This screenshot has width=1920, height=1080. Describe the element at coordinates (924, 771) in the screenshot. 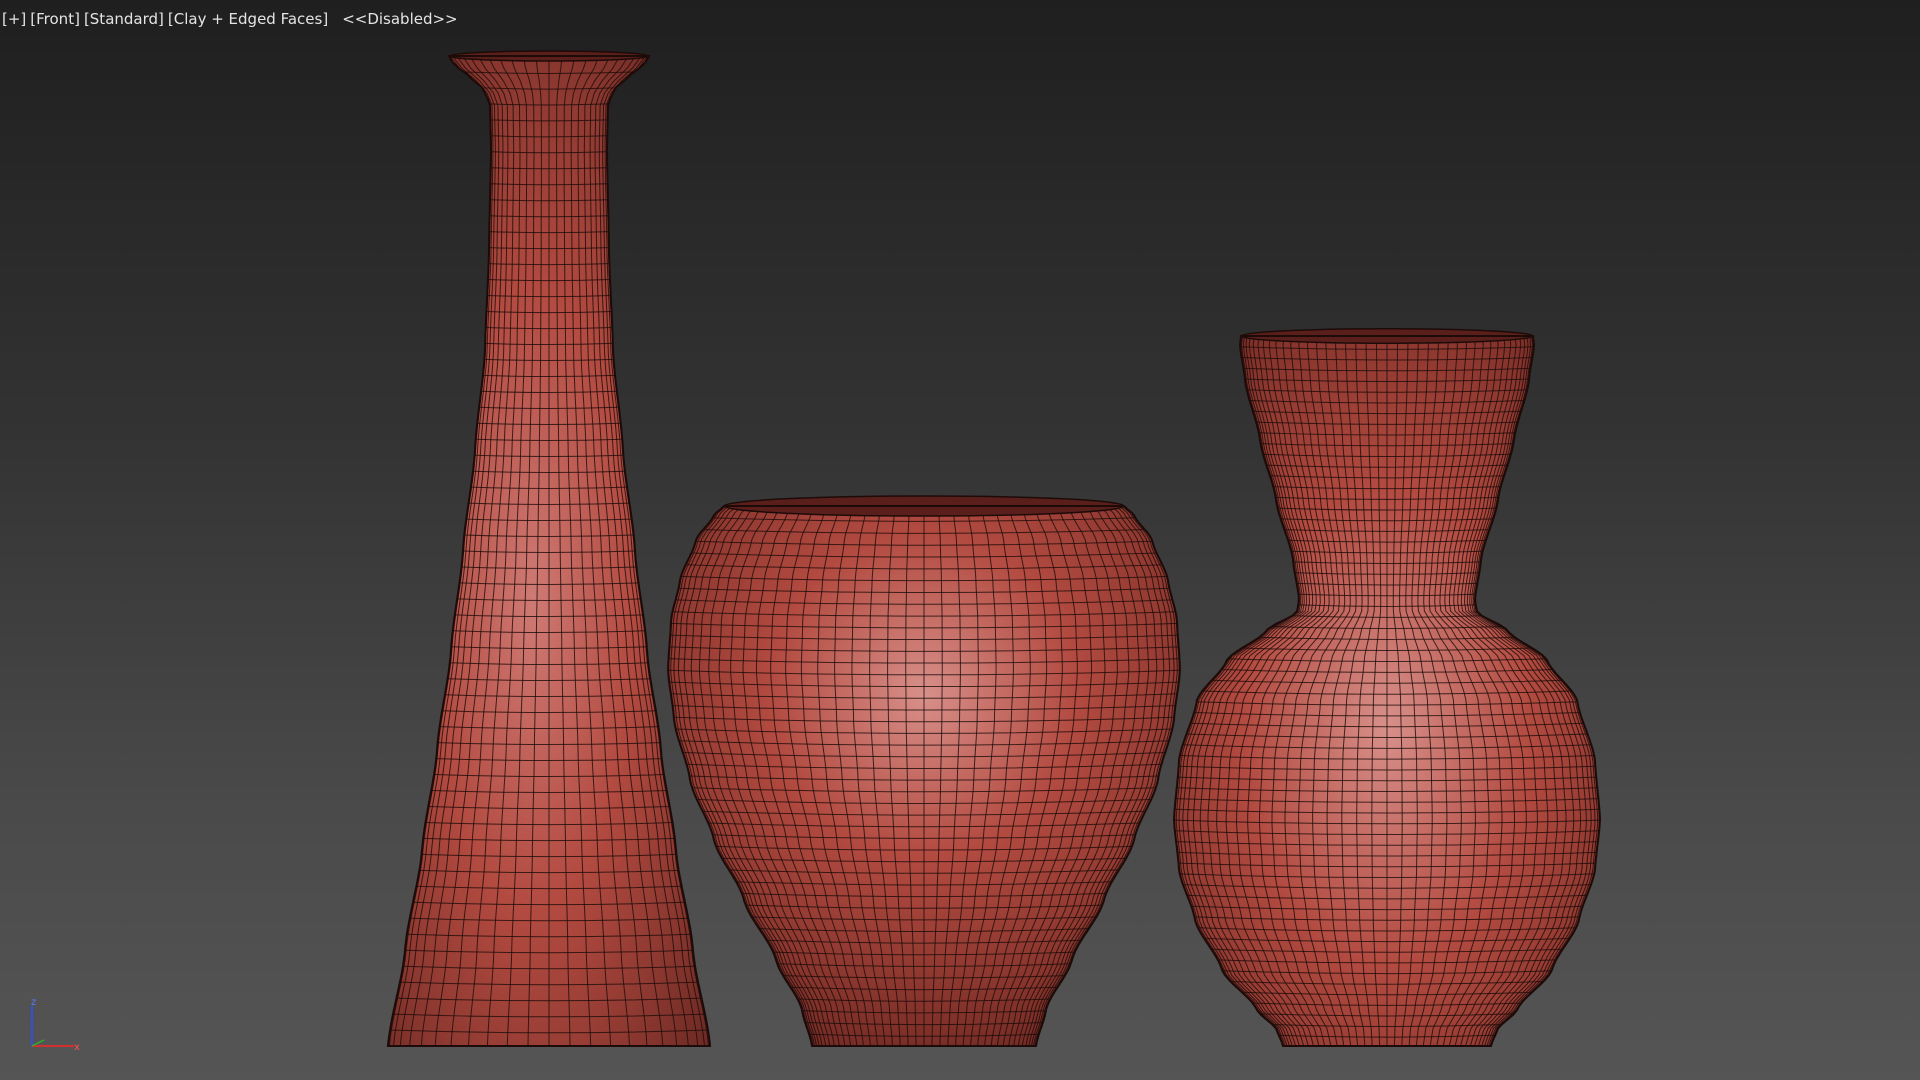

I see `round-bowl-vase` at that location.